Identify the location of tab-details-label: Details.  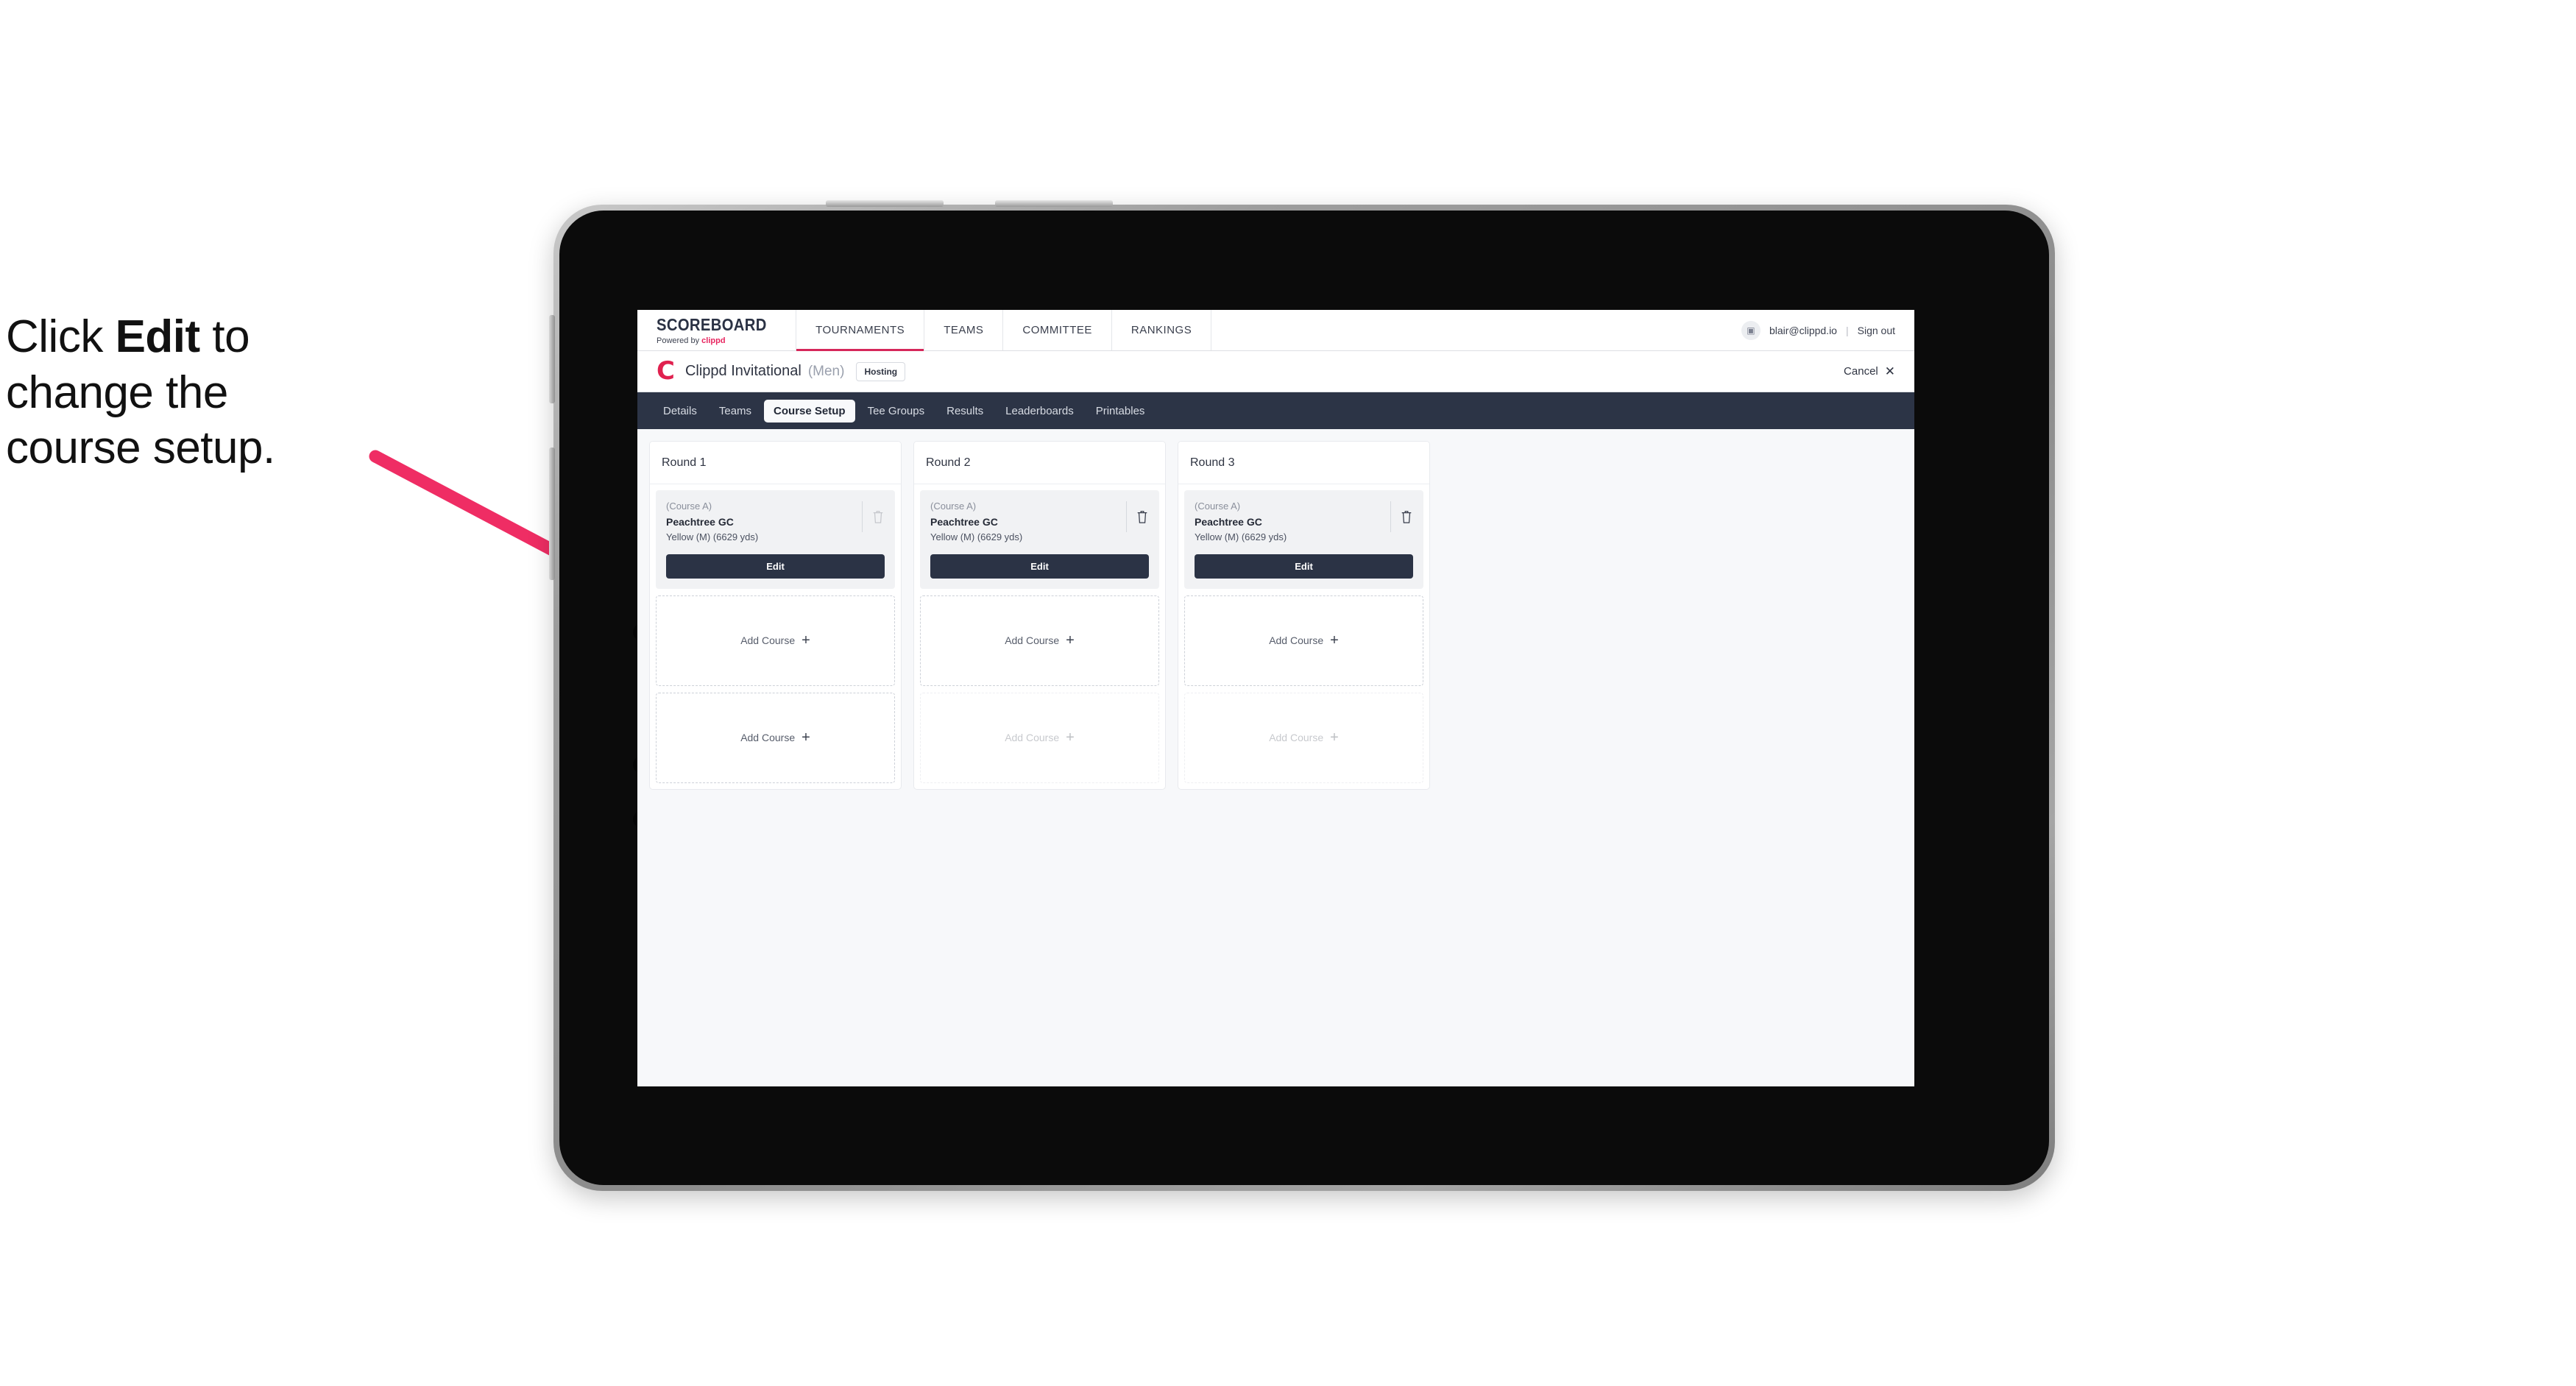
(680, 410).